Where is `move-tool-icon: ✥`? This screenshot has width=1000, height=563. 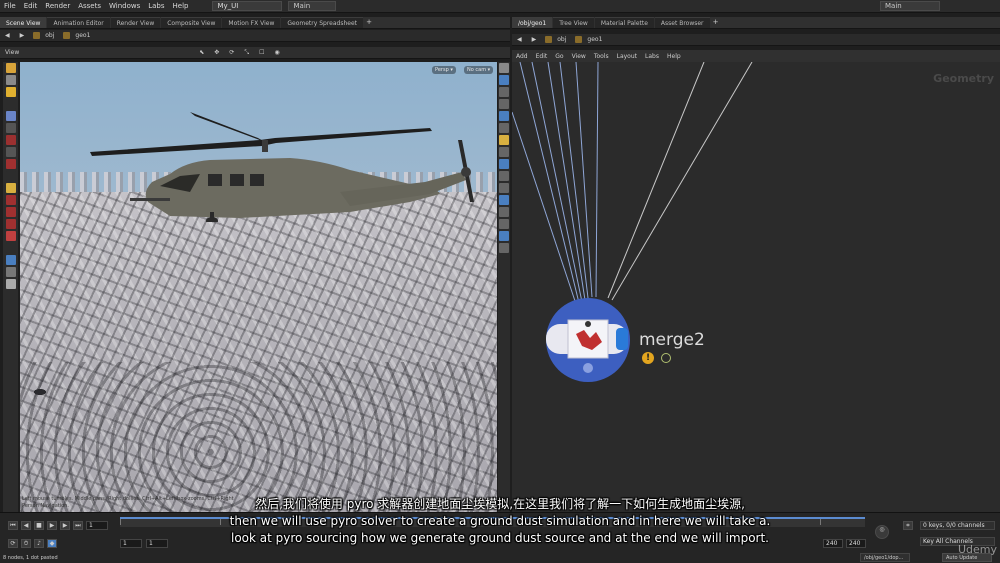 move-tool-icon: ✥ is located at coordinates (216, 52).